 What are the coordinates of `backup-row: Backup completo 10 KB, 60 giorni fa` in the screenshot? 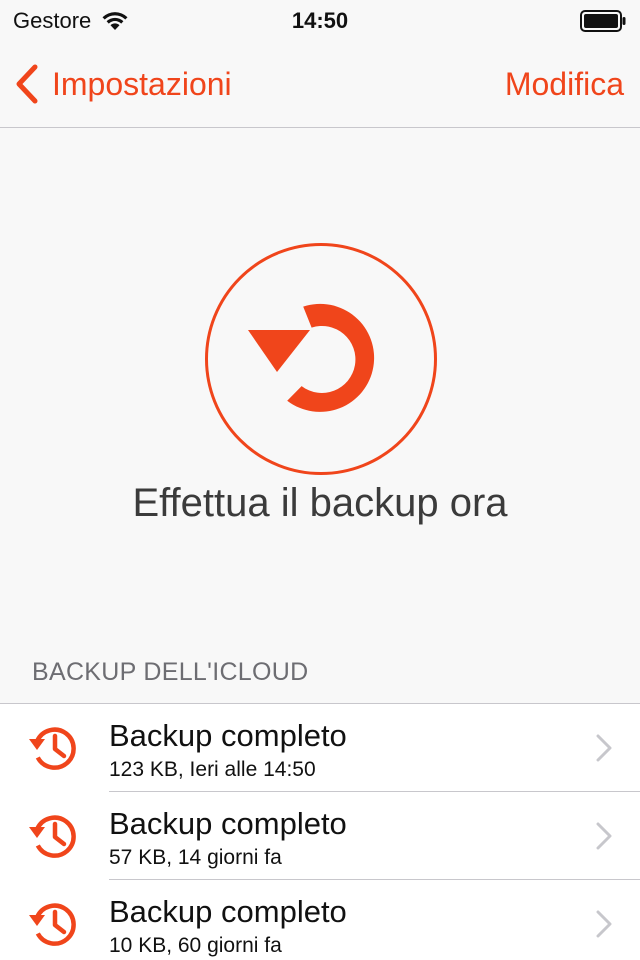 It's located at (320, 920).